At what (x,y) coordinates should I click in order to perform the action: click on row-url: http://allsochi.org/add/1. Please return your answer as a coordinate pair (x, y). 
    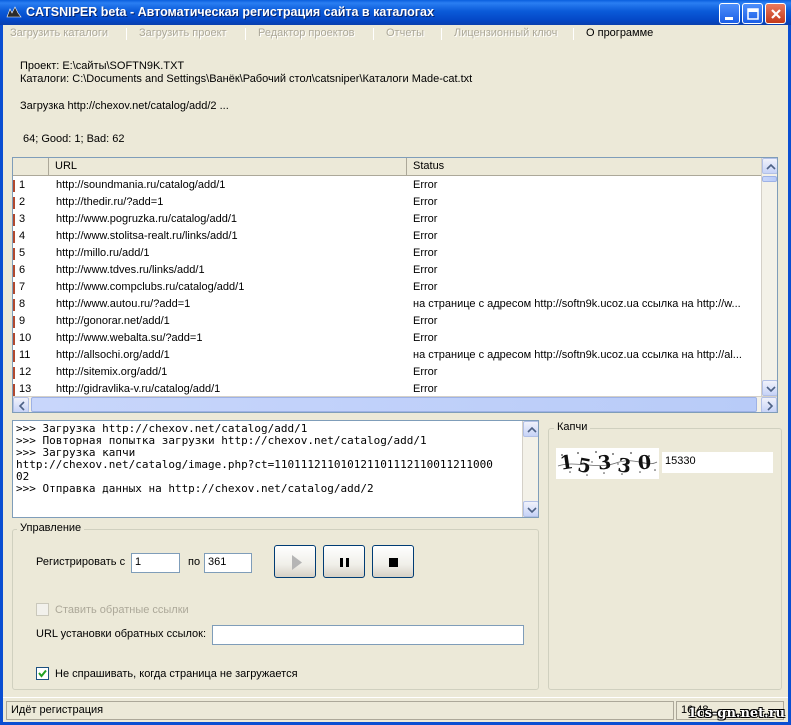
    Looking at the image, I should click on (113, 355).